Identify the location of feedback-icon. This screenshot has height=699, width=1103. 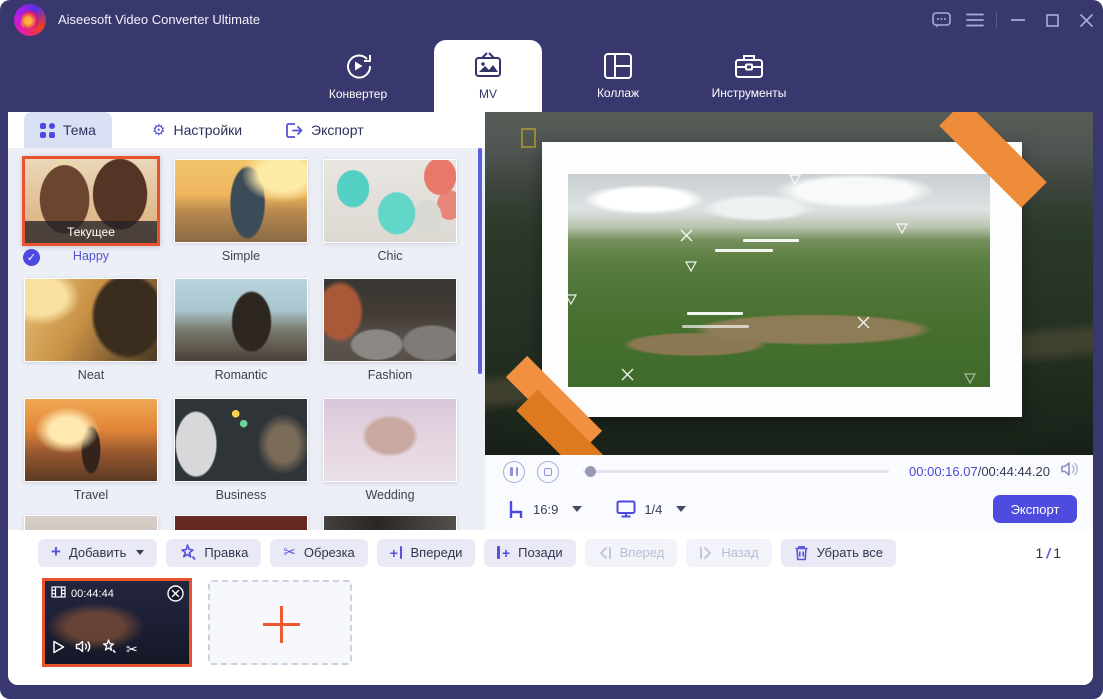
(941, 20).